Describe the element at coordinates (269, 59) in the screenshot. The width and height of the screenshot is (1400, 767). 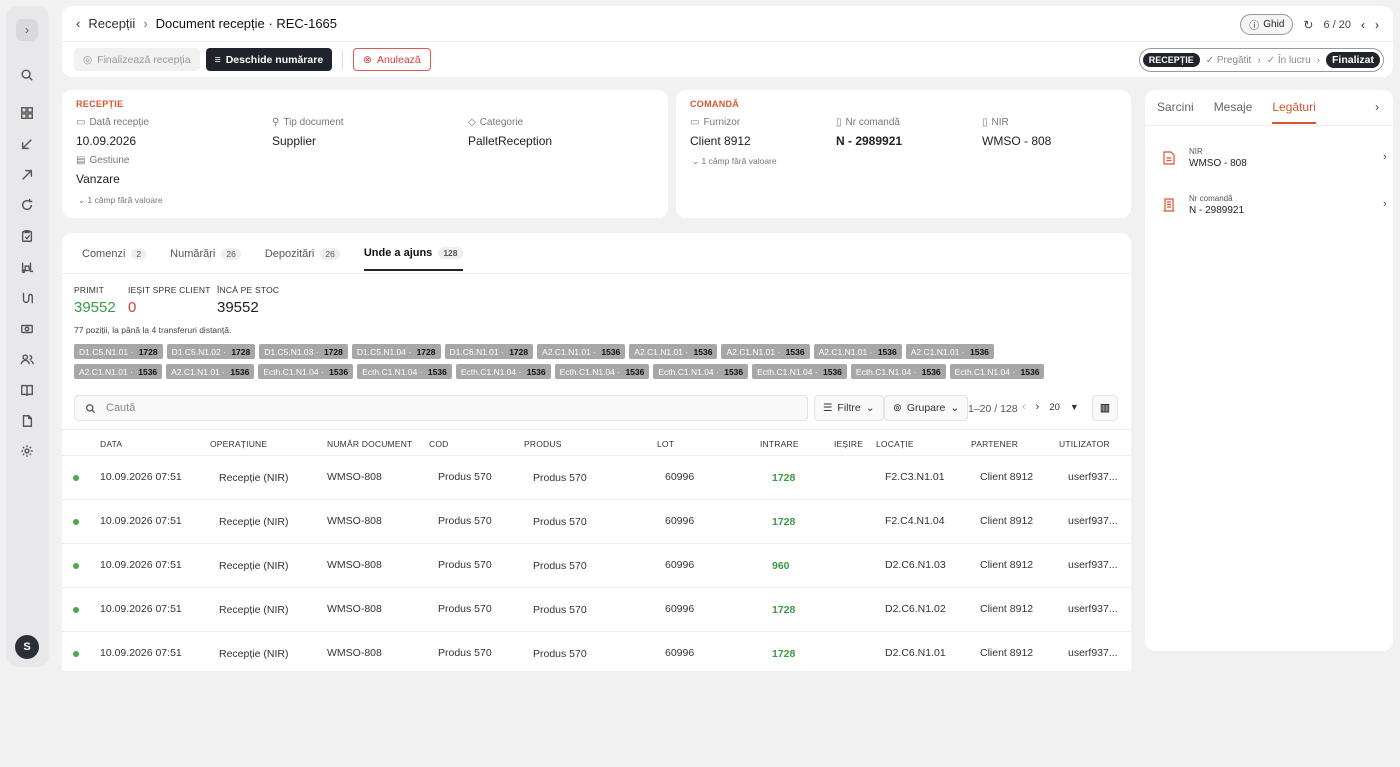
I see `open-count-button: ≡ Deschide numărare` at that location.